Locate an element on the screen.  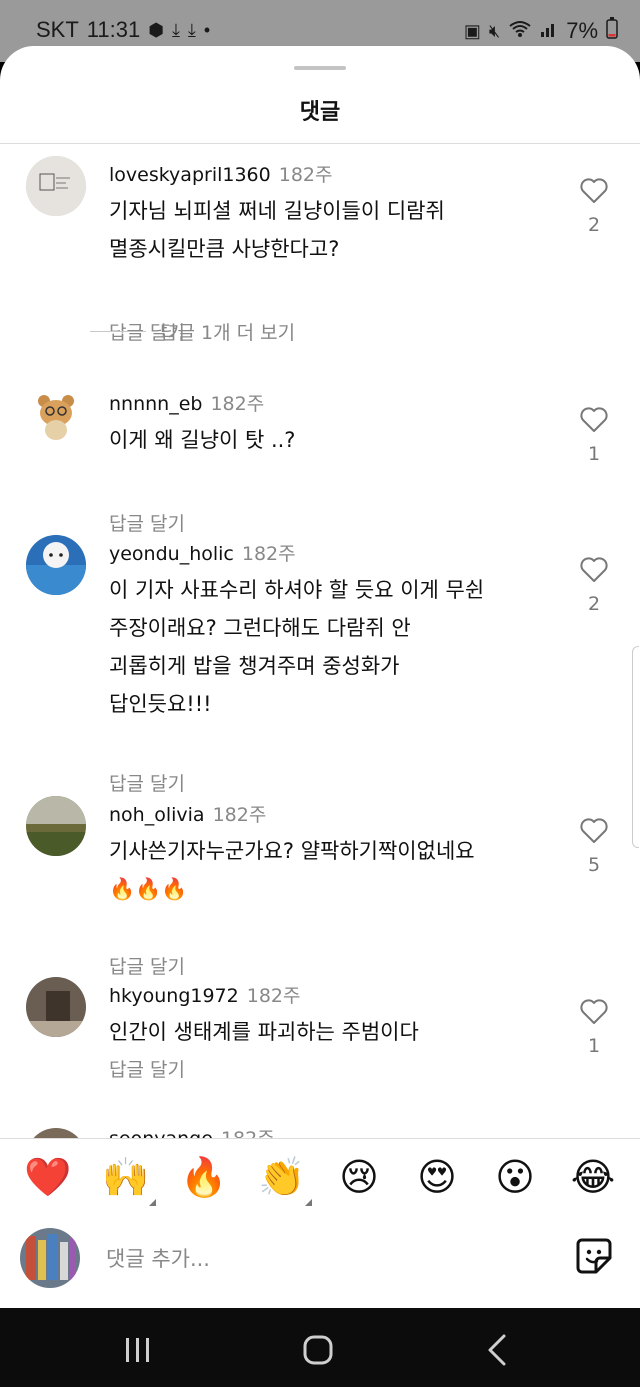
emoji-raising-hands: 🙌 is located at coordinates (129, 1180).